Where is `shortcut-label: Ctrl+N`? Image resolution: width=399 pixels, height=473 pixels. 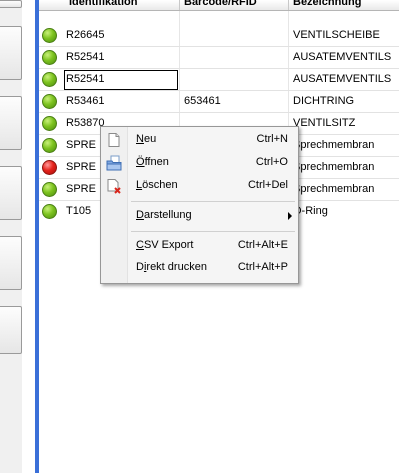
shortcut-label: Ctrl+N is located at coordinates (272, 139).